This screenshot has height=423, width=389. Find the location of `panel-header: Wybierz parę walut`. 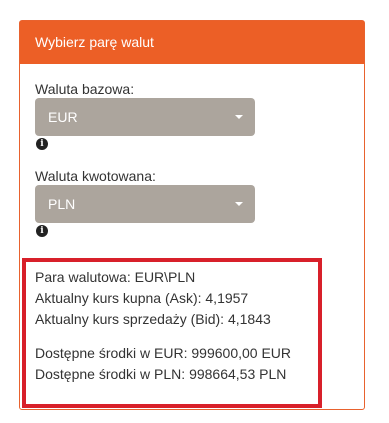

panel-header: Wybierz parę walut is located at coordinates (192, 42).